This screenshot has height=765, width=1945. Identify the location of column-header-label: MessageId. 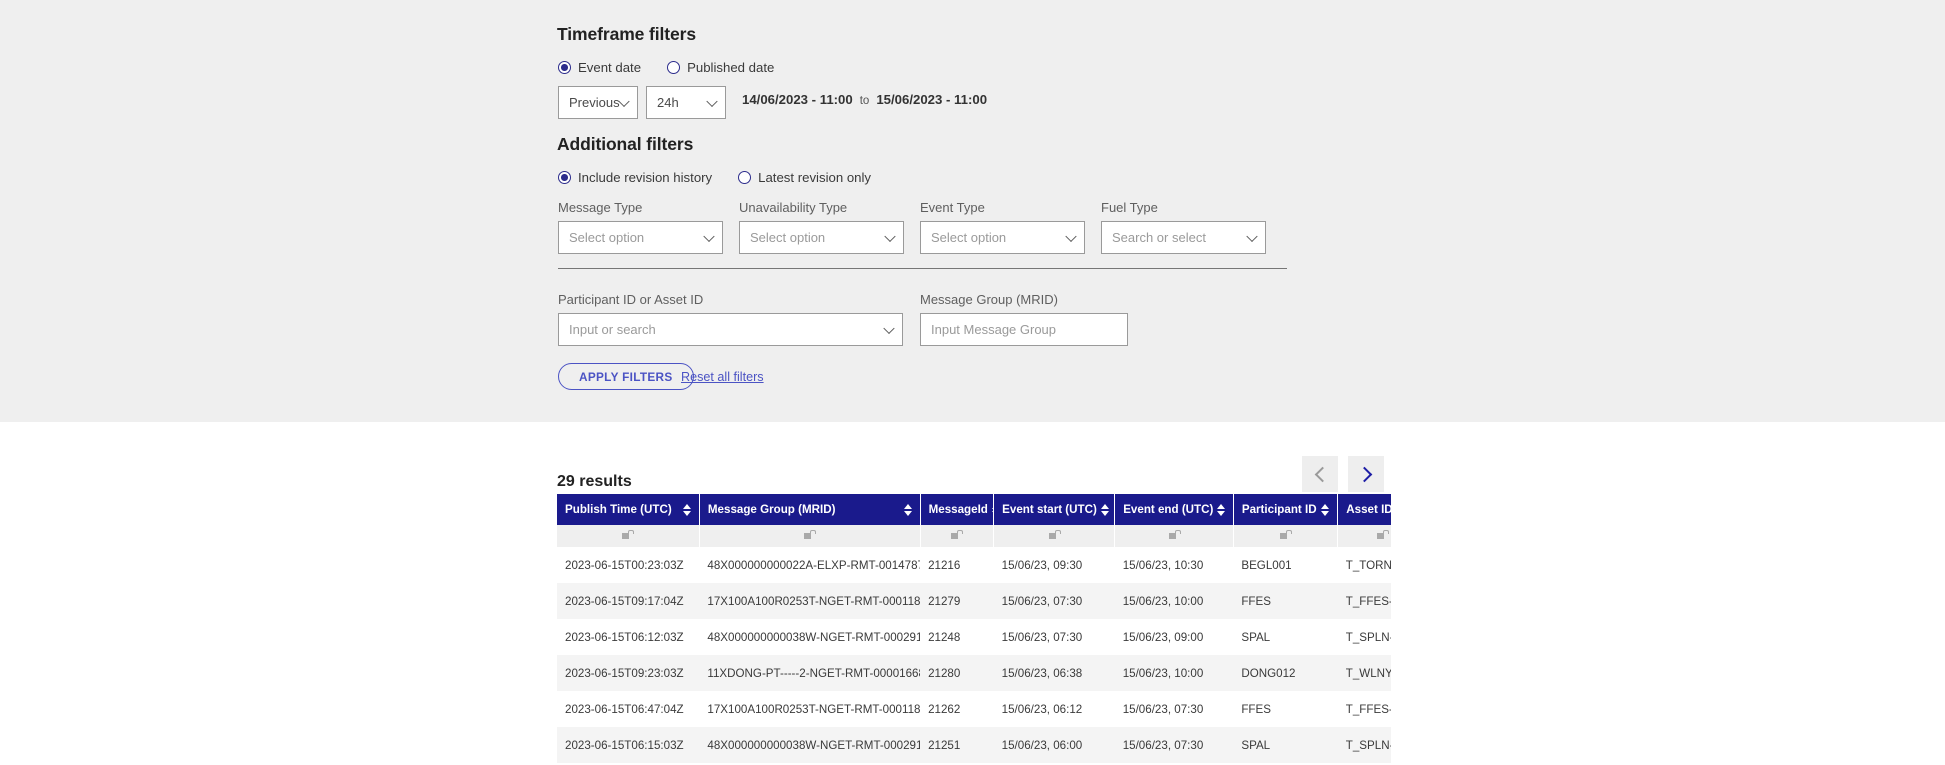
(958, 509).